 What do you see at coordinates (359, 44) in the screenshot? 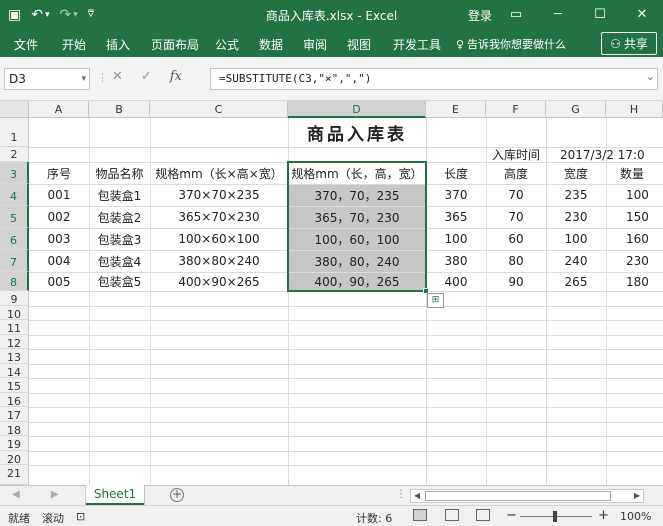
I see `tab-view: 视图` at bounding box center [359, 44].